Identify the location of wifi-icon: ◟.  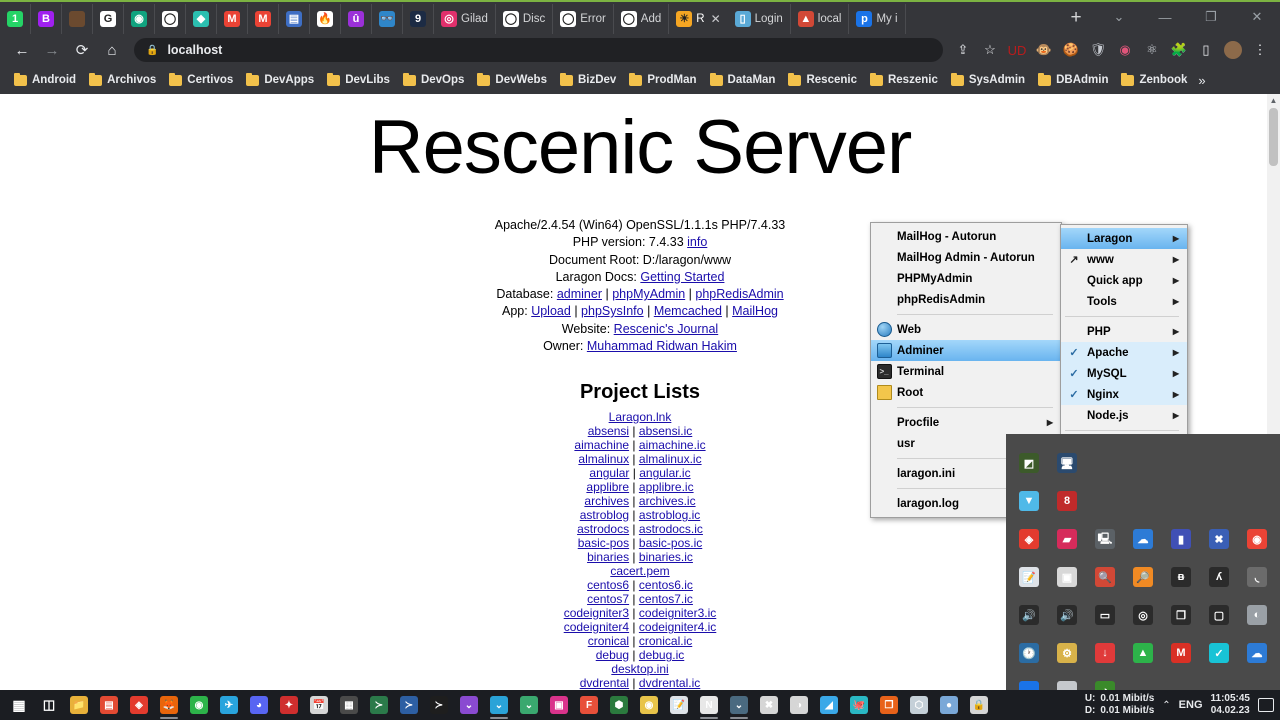
(1257, 577).